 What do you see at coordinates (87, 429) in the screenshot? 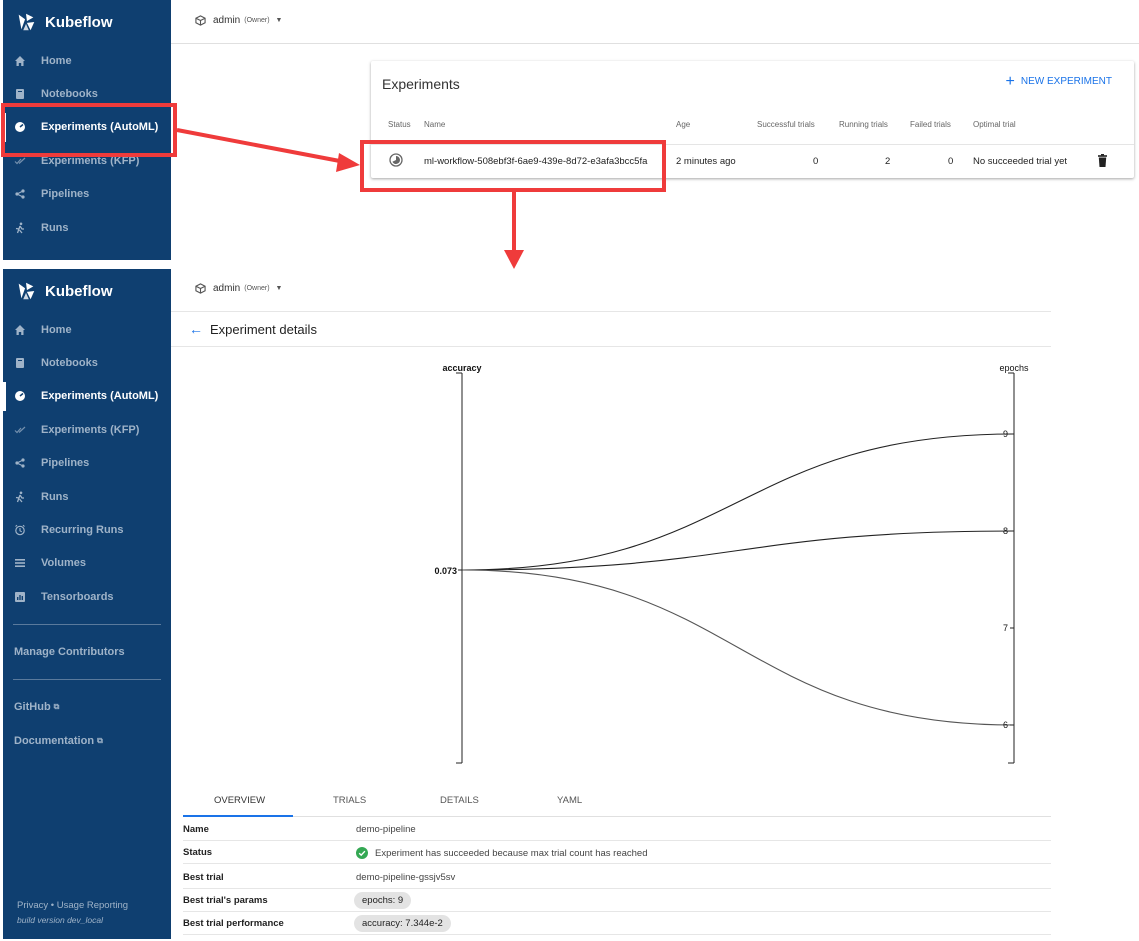
I see `sidebar-item-experiments-kfp: Experiments (KFP)` at bounding box center [87, 429].